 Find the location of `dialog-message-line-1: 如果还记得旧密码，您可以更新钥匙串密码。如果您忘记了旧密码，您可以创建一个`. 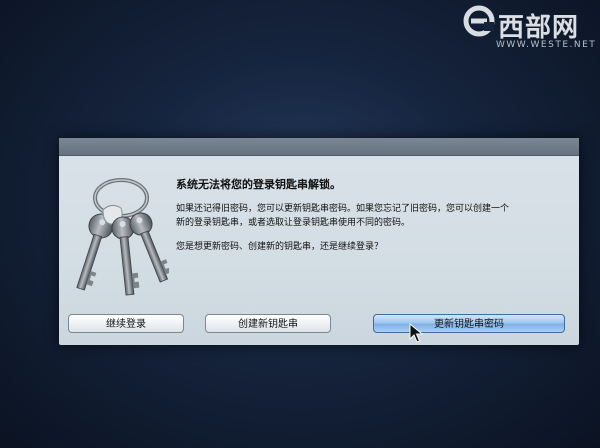

dialog-message-line-1: 如果还记得旧密码，您可以更新钥匙串密码。如果您忘记了旧密码，您可以创建一个 is located at coordinates (343, 209).